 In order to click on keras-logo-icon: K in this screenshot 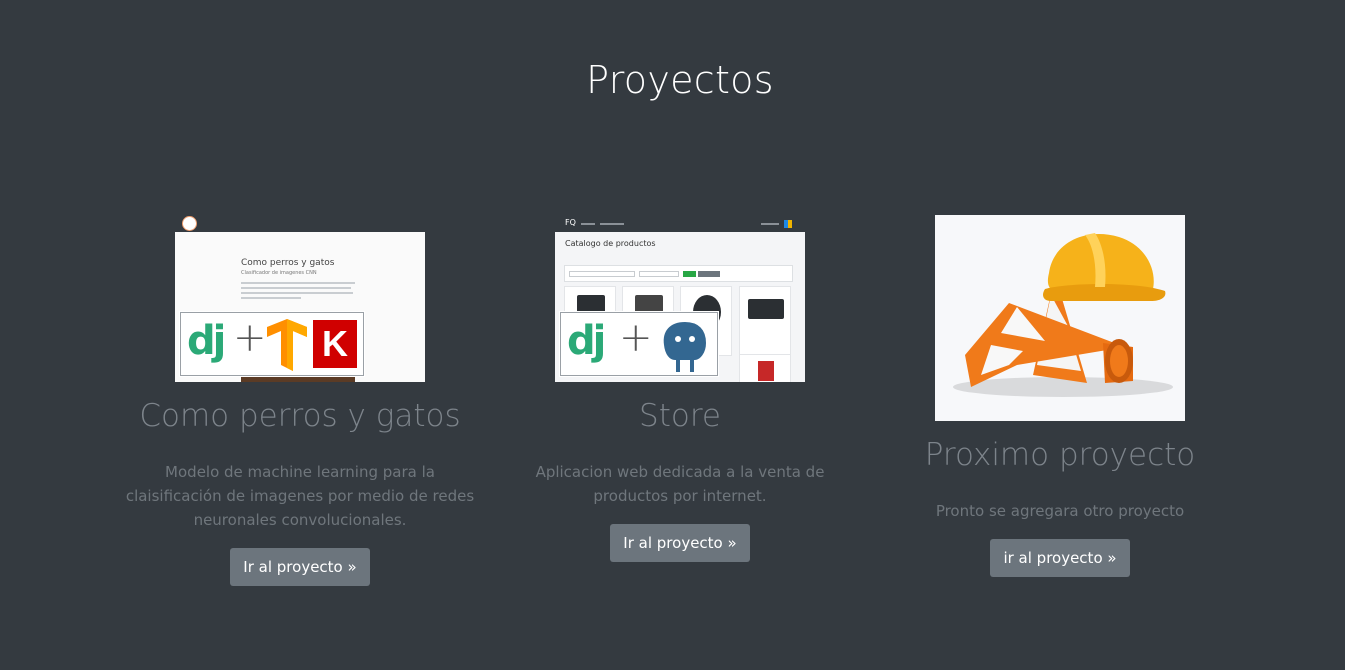, I will do `click(335, 344)`.